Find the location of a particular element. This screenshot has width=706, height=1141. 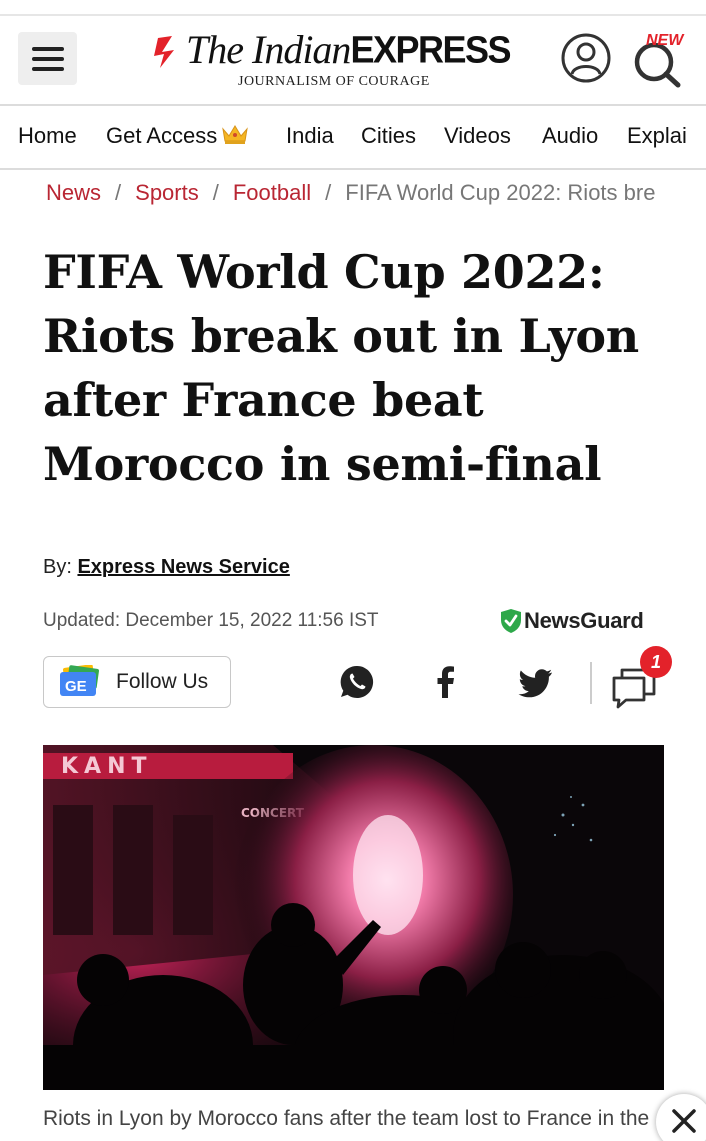

author-link: Express News Service is located at coordinates (183, 567).